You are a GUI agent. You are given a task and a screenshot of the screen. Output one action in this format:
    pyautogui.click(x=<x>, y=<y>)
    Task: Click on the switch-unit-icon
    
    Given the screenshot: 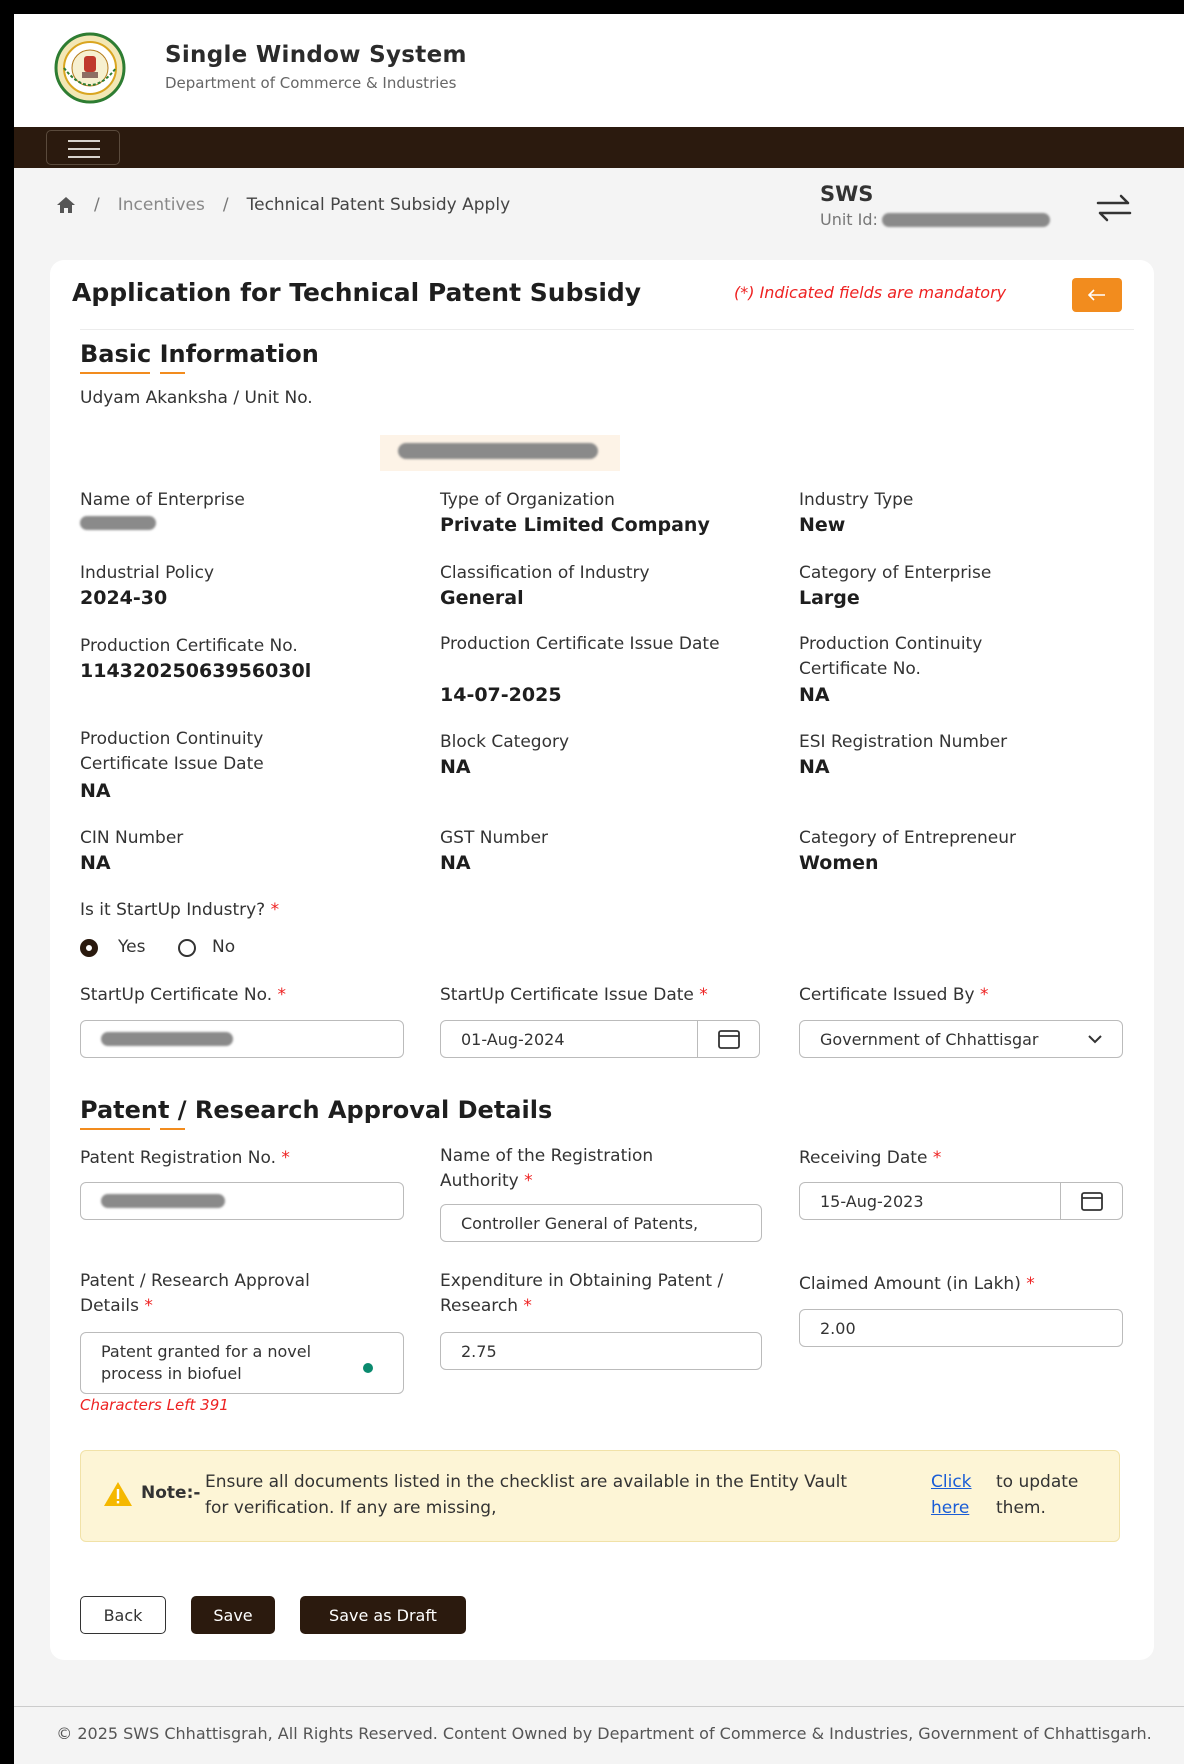 What is the action you would take?
    pyautogui.click(x=1114, y=208)
    